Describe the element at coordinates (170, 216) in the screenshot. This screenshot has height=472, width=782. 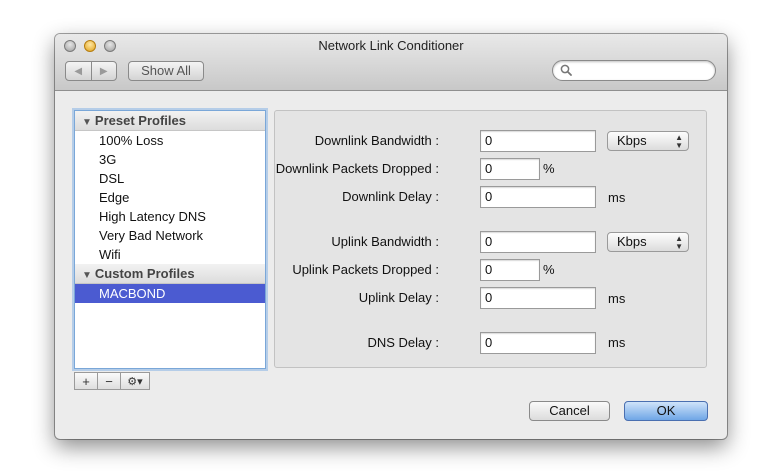
I see `profile-item-high-latency-dns: High Latency DNS` at that location.